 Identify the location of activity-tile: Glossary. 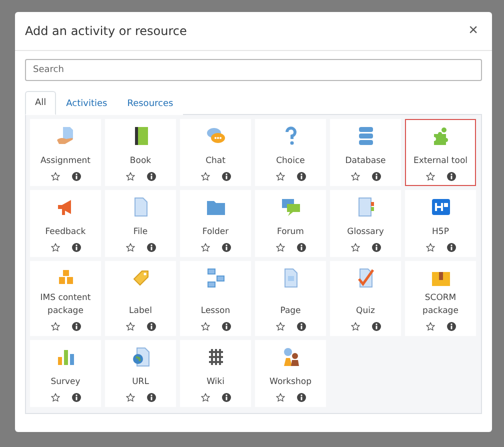
(365, 223).